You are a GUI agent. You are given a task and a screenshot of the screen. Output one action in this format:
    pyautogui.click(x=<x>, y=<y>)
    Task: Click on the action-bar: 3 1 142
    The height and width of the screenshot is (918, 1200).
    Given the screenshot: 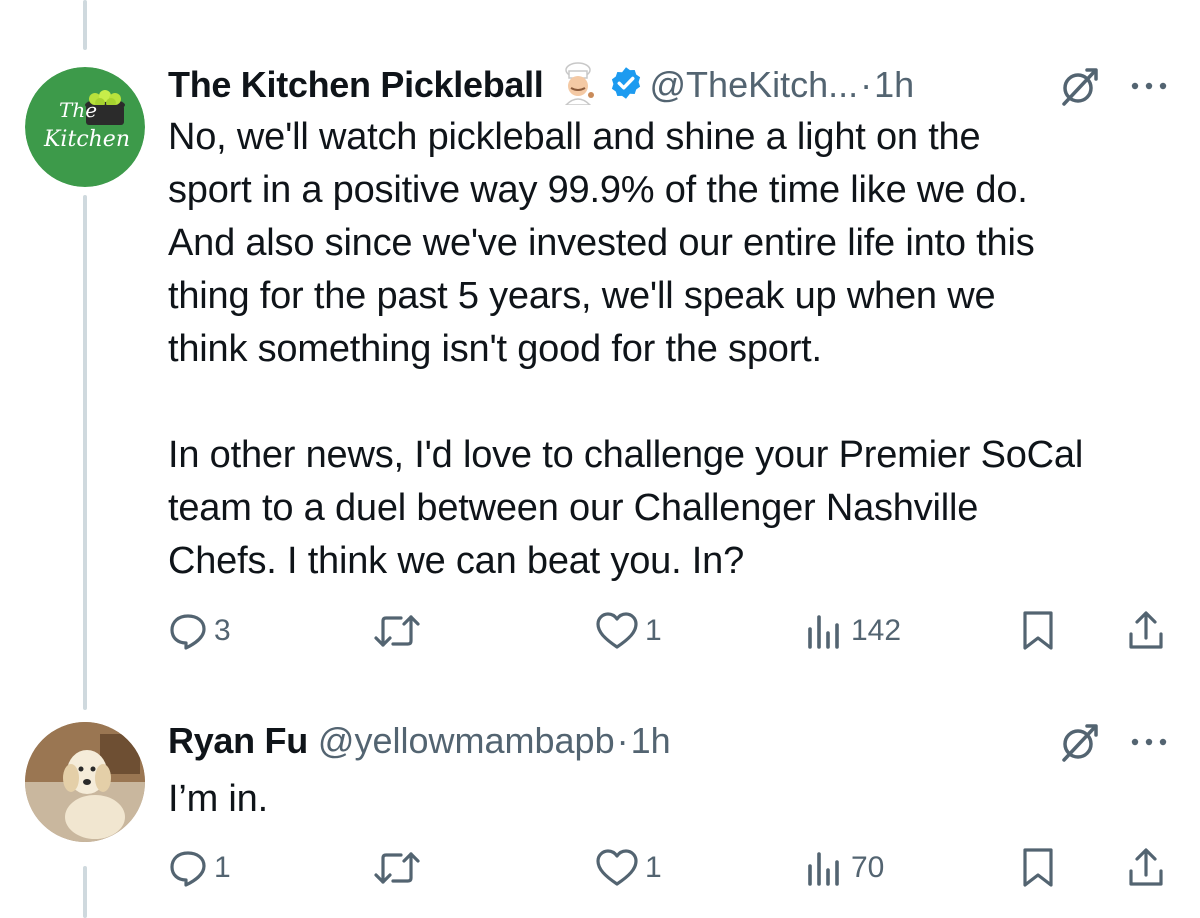 What is the action you would take?
    pyautogui.click(x=673, y=631)
    